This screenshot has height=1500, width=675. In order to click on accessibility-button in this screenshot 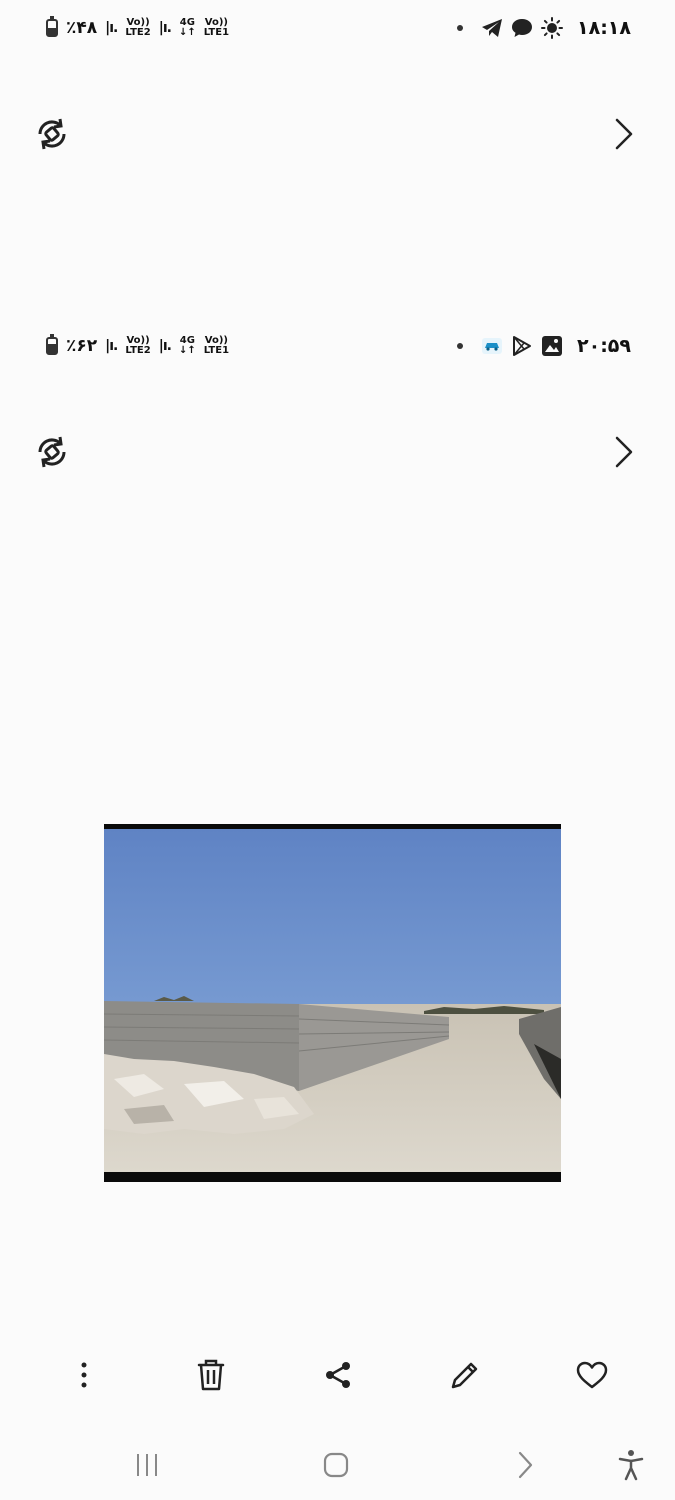, I will do `click(631, 1465)`.